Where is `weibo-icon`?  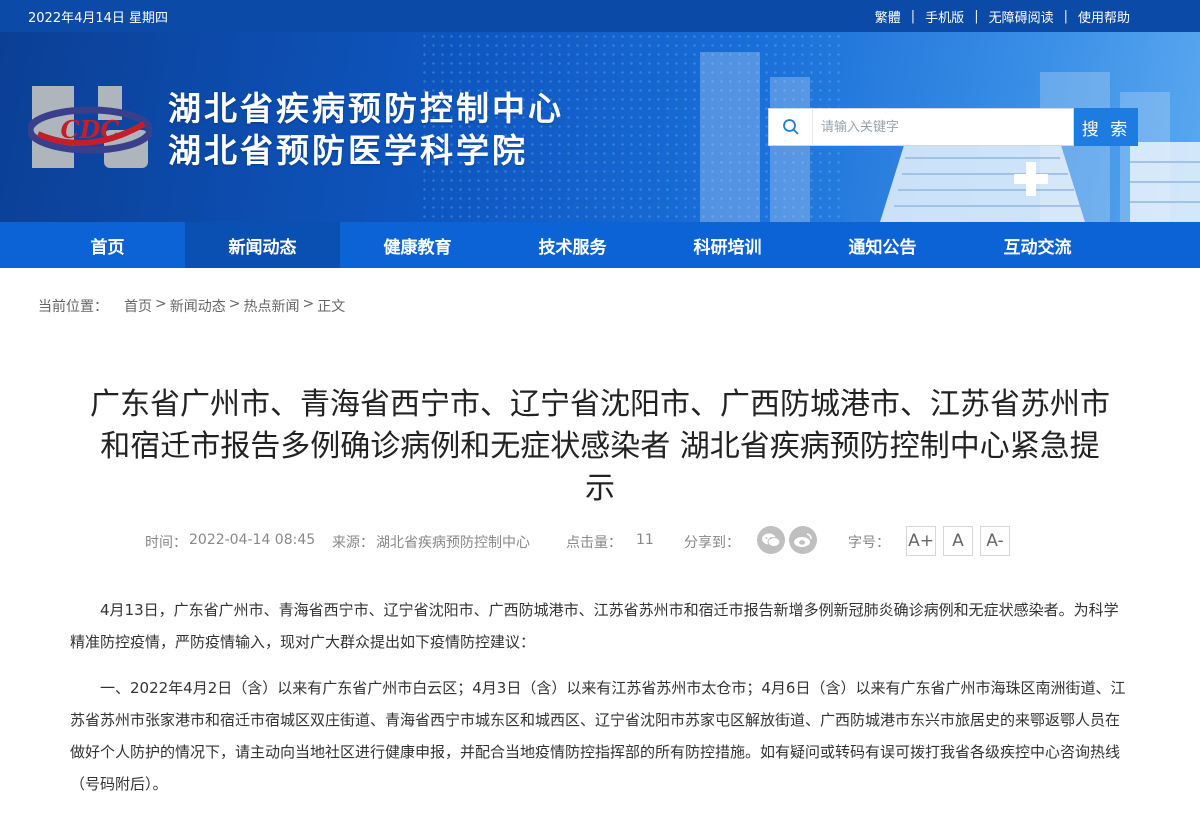
weibo-icon is located at coordinates (803, 540).